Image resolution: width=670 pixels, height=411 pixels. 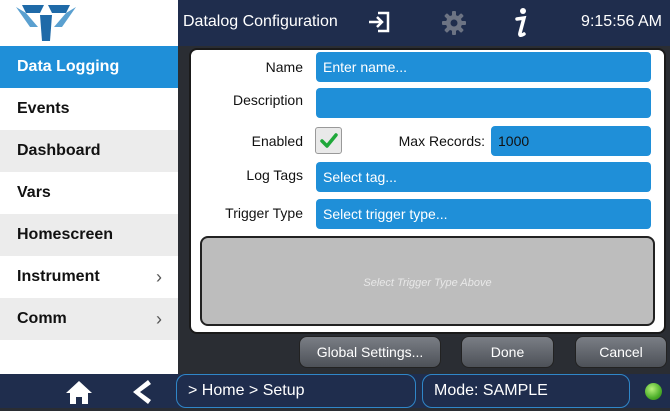 What do you see at coordinates (454, 25) in the screenshot?
I see `gear-icon` at bounding box center [454, 25].